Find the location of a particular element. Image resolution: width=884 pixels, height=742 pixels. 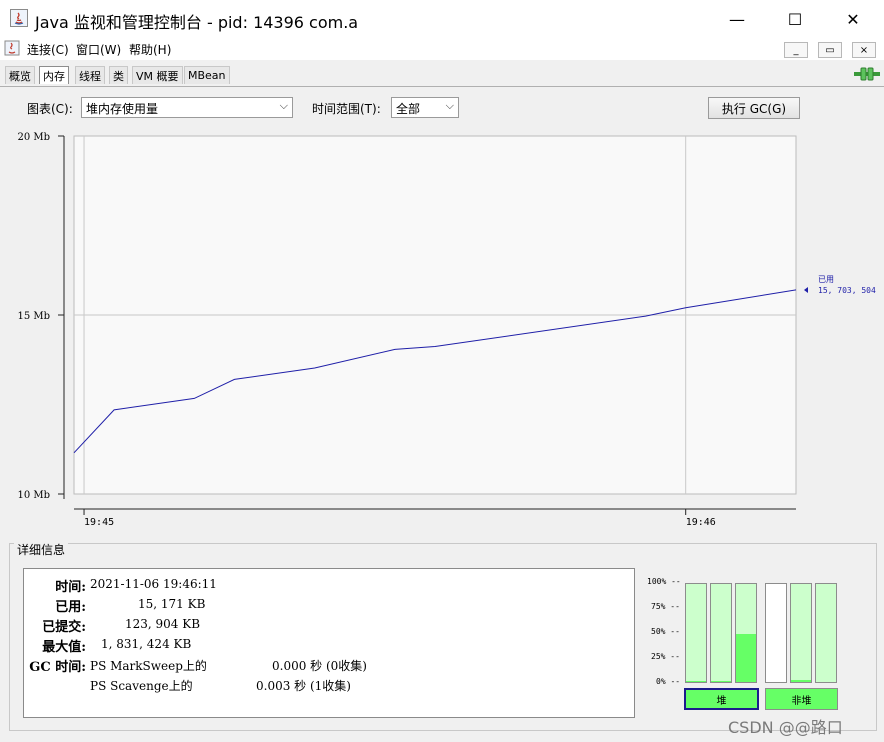

pool-ylabel-0: 0% -- is located at coordinates (668, 681).